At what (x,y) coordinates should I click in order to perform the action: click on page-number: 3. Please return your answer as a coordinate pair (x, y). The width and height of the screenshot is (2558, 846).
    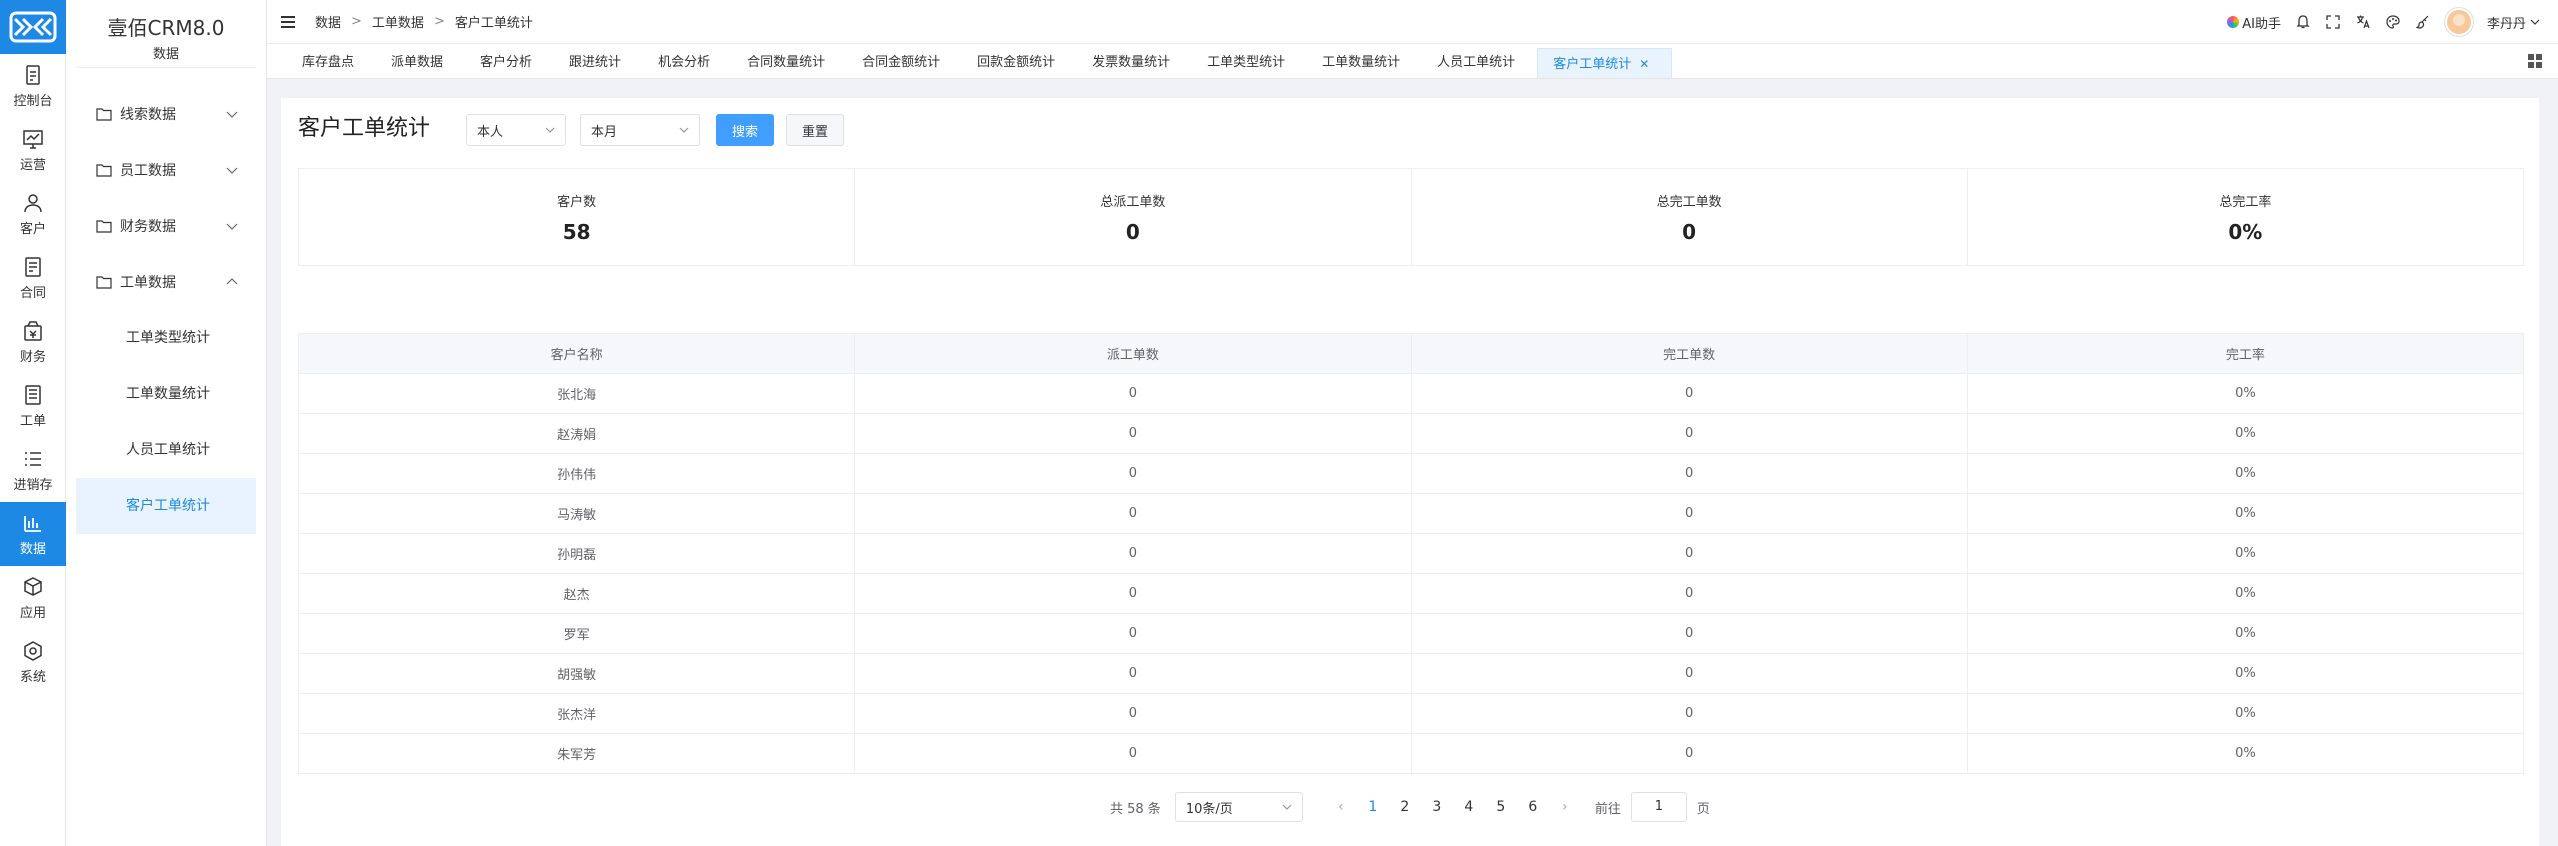
    Looking at the image, I should click on (1437, 807).